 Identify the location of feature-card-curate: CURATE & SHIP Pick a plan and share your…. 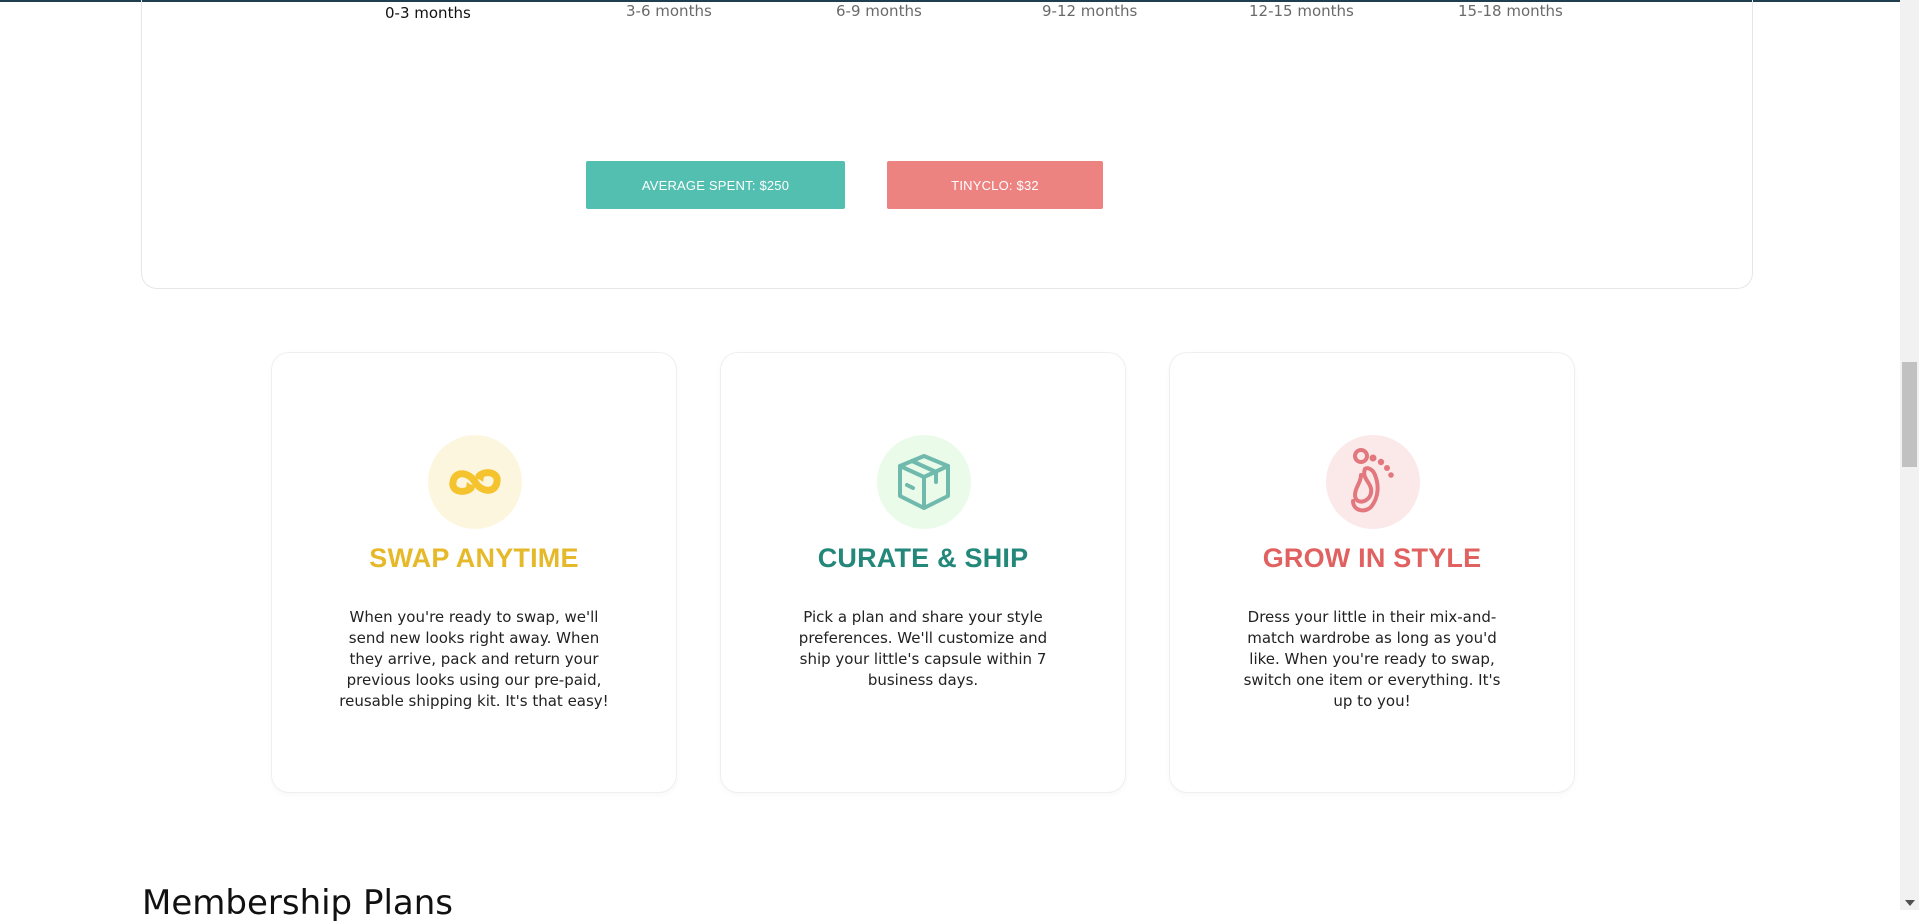
(923, 572).